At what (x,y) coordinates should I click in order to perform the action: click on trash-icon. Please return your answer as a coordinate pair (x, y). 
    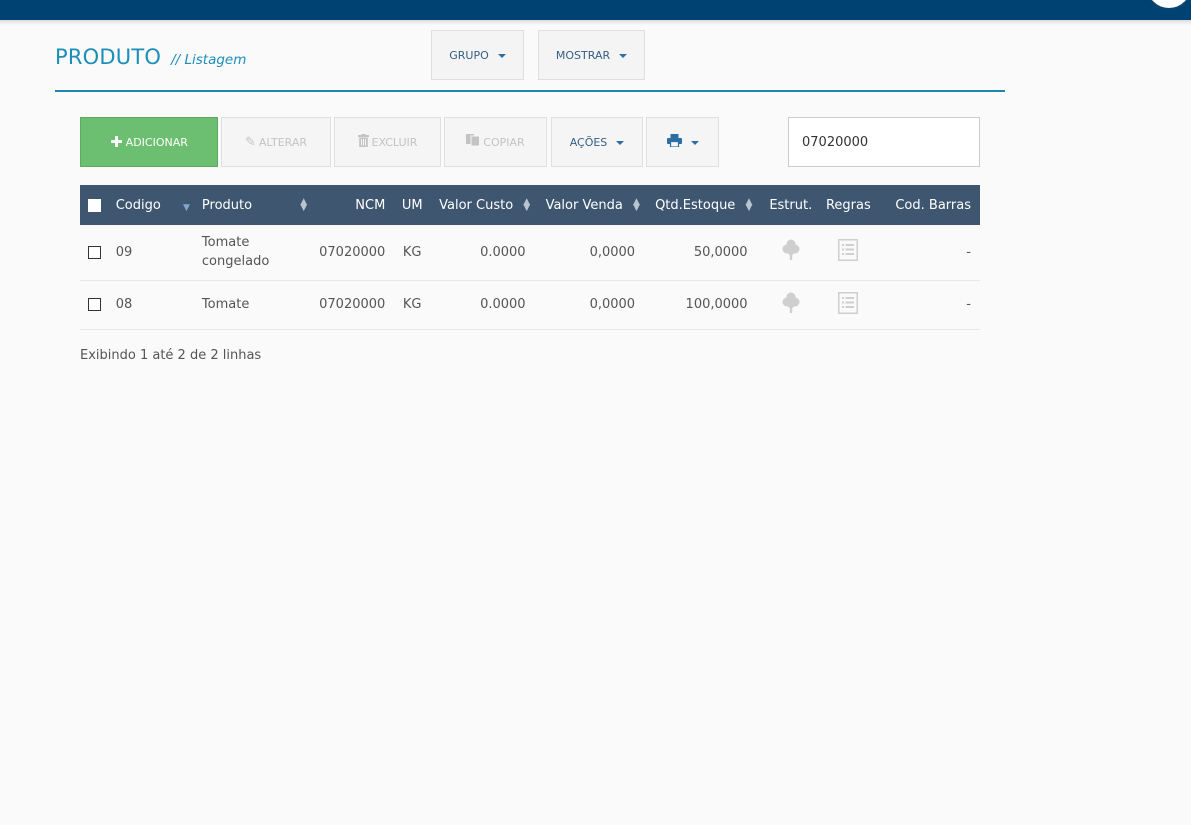
    Looking at the image, I should click on (363, 142).